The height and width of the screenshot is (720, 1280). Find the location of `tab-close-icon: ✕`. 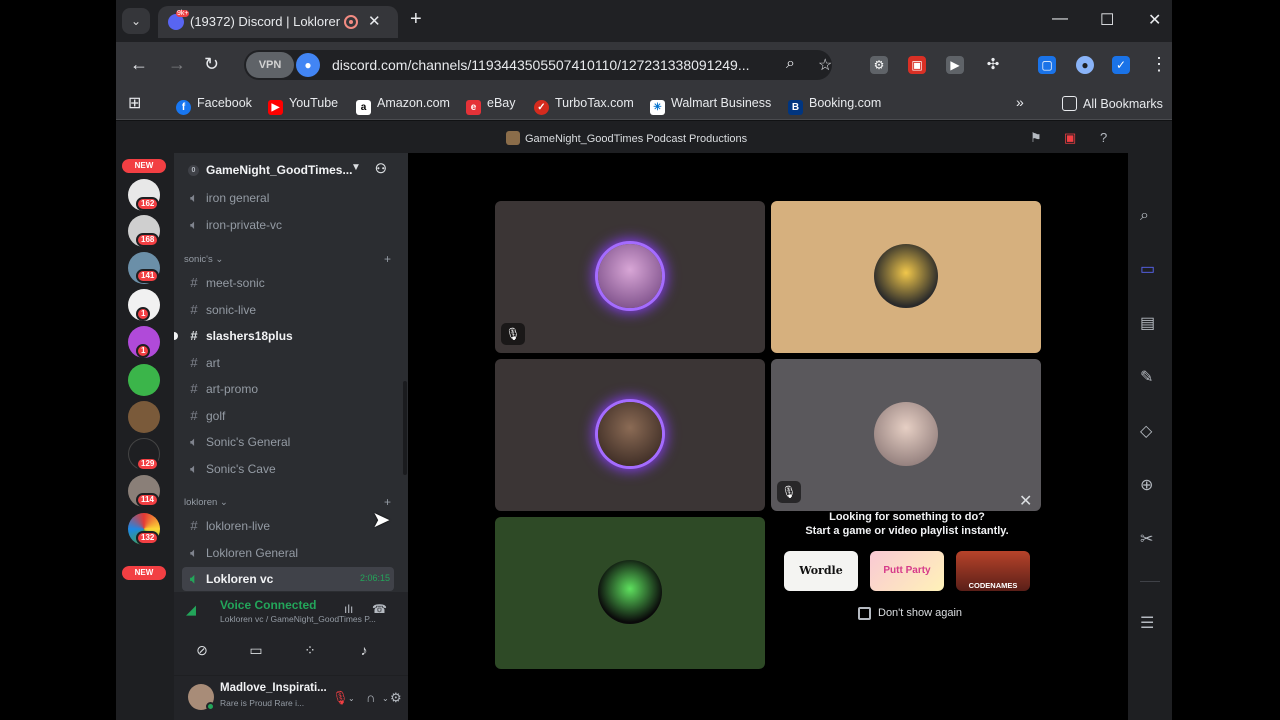

tab-close-icon: ✕ is located at coordinates (374, 21).